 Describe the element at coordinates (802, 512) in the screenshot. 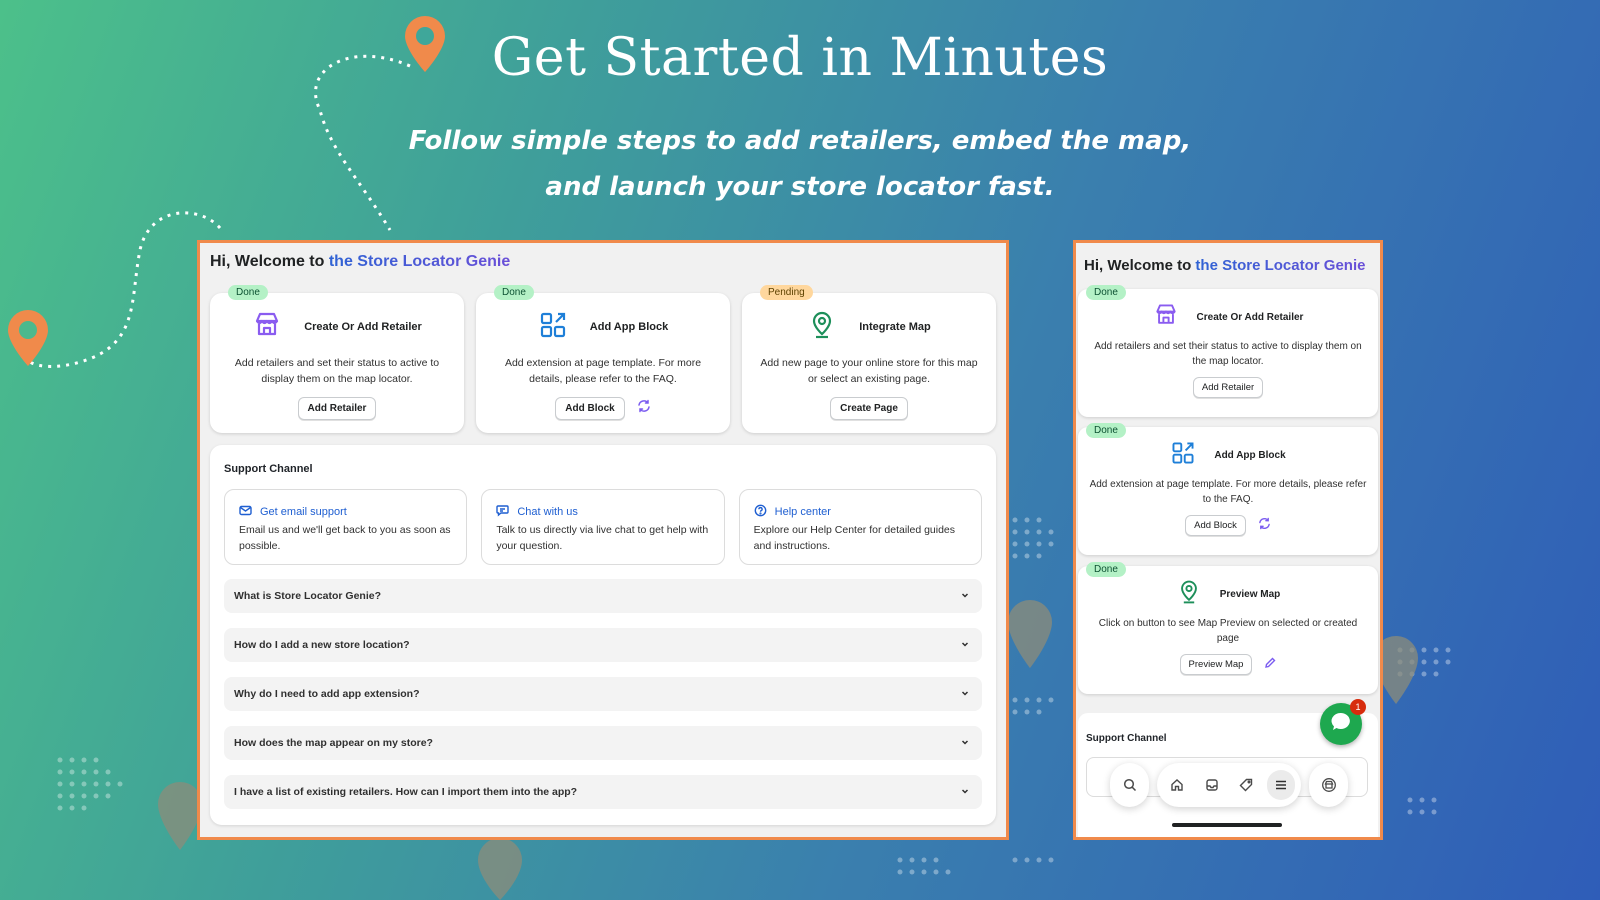

I see `channel-label: Help center` at that location.